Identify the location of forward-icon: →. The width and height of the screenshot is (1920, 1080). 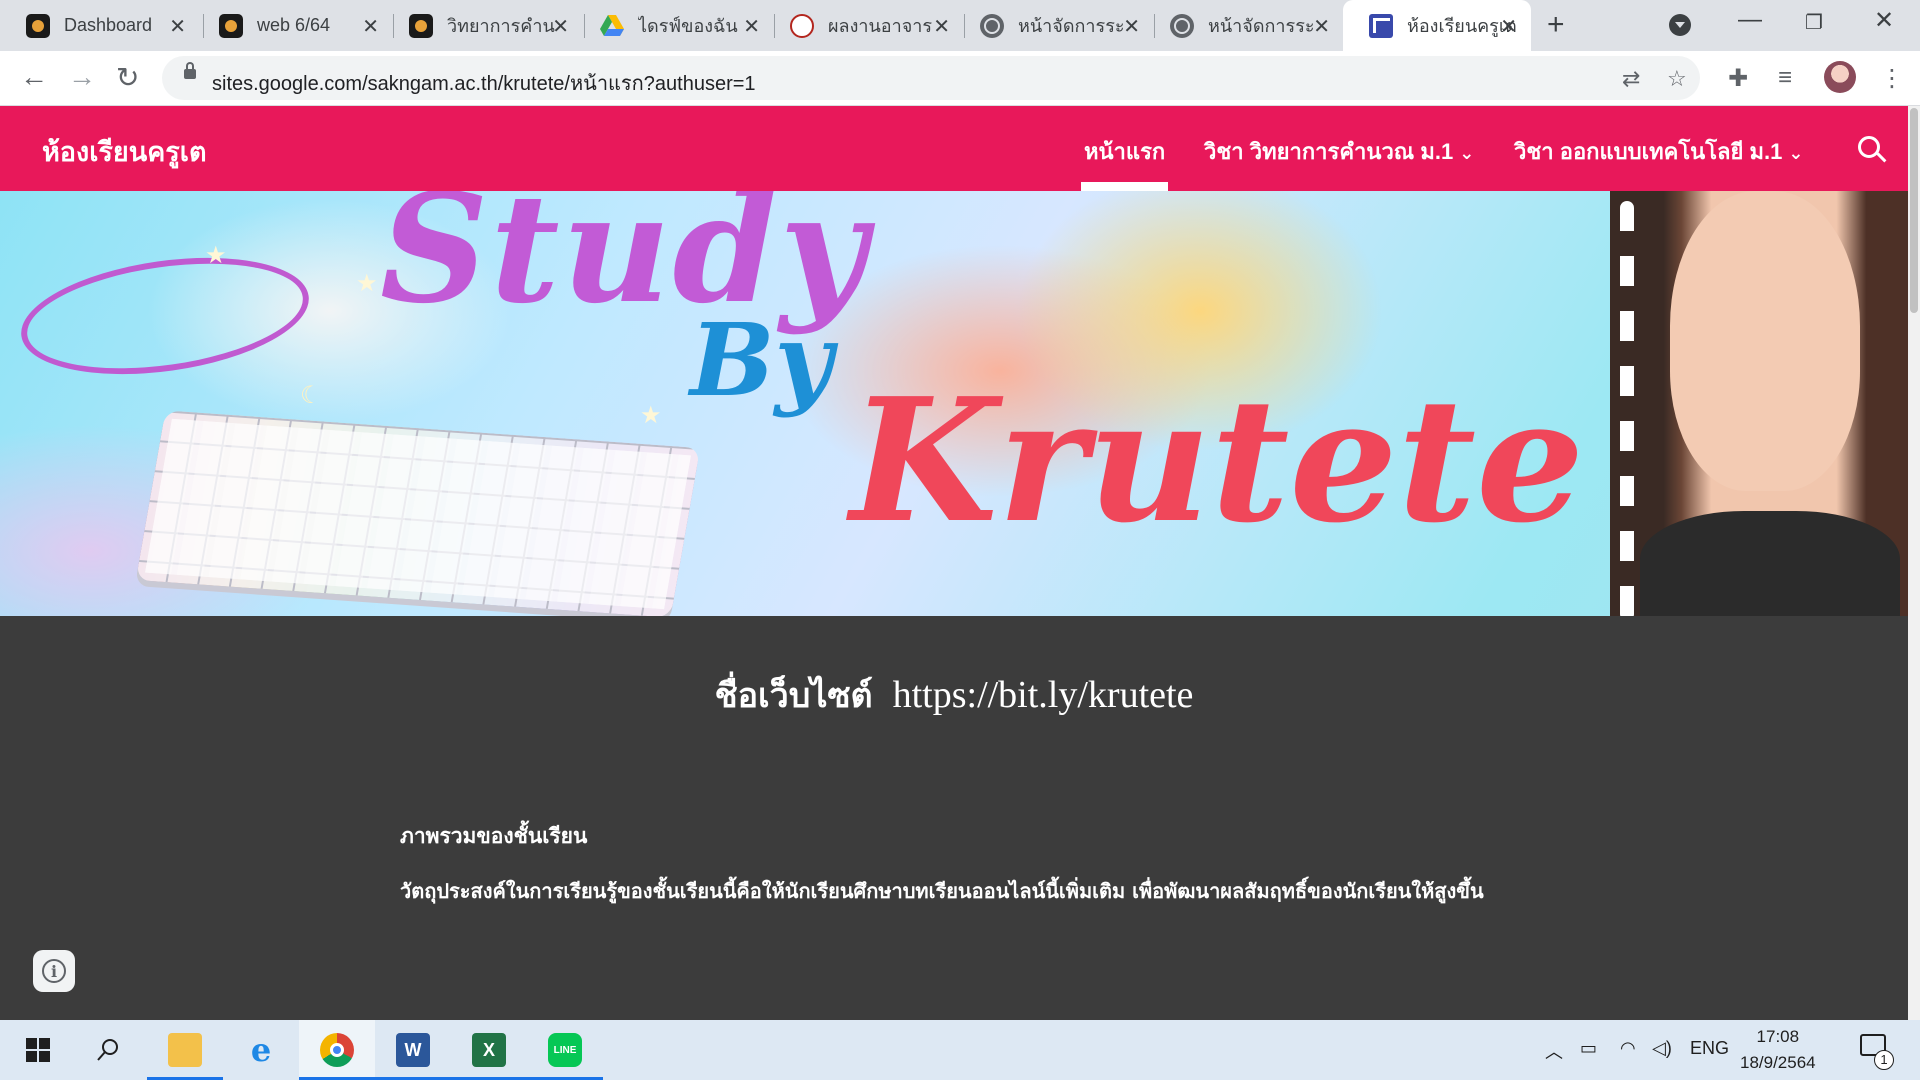
(82, 77).